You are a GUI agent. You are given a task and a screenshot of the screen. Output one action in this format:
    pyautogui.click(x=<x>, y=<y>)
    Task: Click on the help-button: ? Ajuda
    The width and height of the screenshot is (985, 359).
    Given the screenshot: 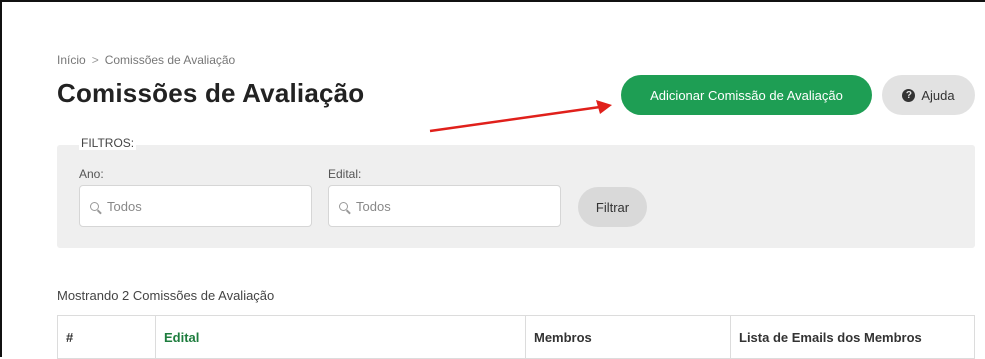 What is the action you would take?
    pyautogui.click(x=928, y=95)
    